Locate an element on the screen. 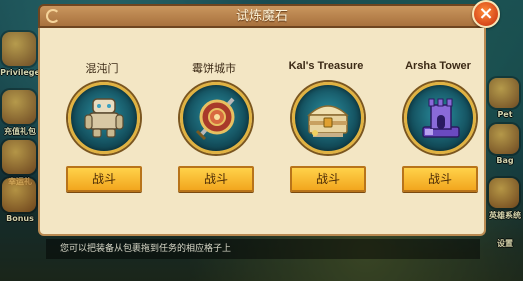 Image resolution: width=523 pixels, height=281 pixels. hint-text: 您可以把装备从包裹拖到任务的相应格子上 is located at coordinates (263, 249).